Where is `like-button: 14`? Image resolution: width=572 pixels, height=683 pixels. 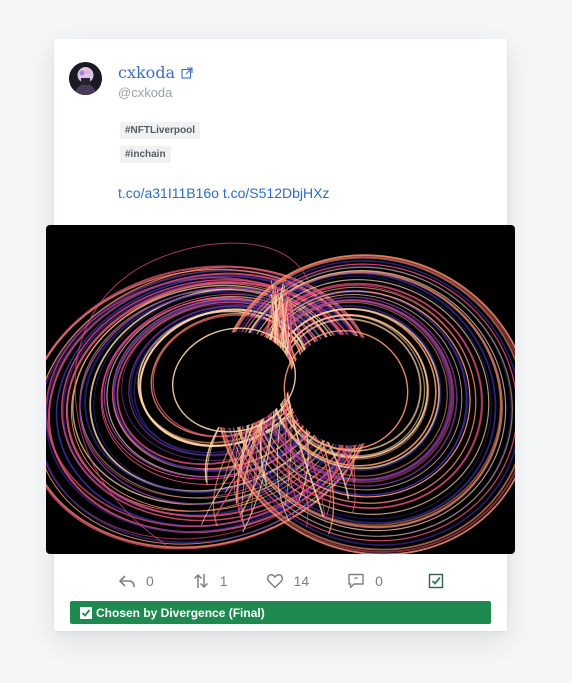 like-button: 14 is located at coordinates (288, 581).